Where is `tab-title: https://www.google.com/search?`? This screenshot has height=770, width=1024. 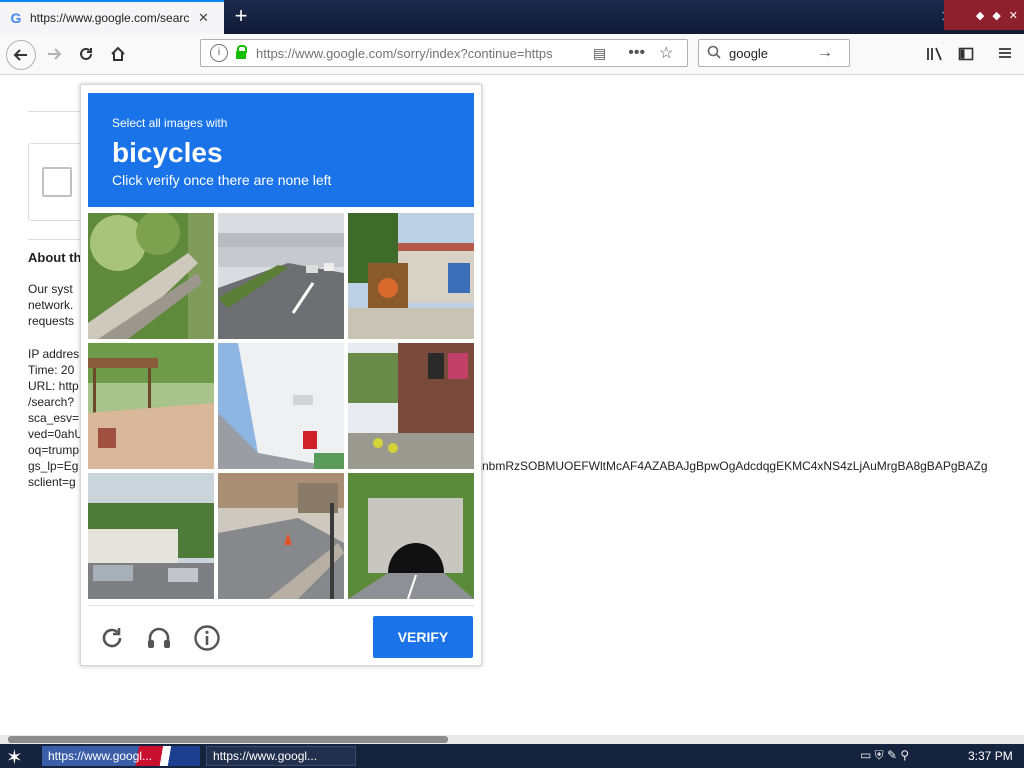
tab-title: https://www.google.com/search? is located at coordinates (110, 18).